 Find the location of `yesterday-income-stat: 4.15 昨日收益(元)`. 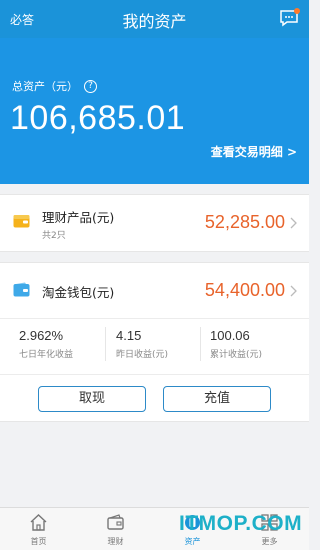

yesterday-income-stat: 4.15 昨日收益(元) is located at coordinates (142, 344).